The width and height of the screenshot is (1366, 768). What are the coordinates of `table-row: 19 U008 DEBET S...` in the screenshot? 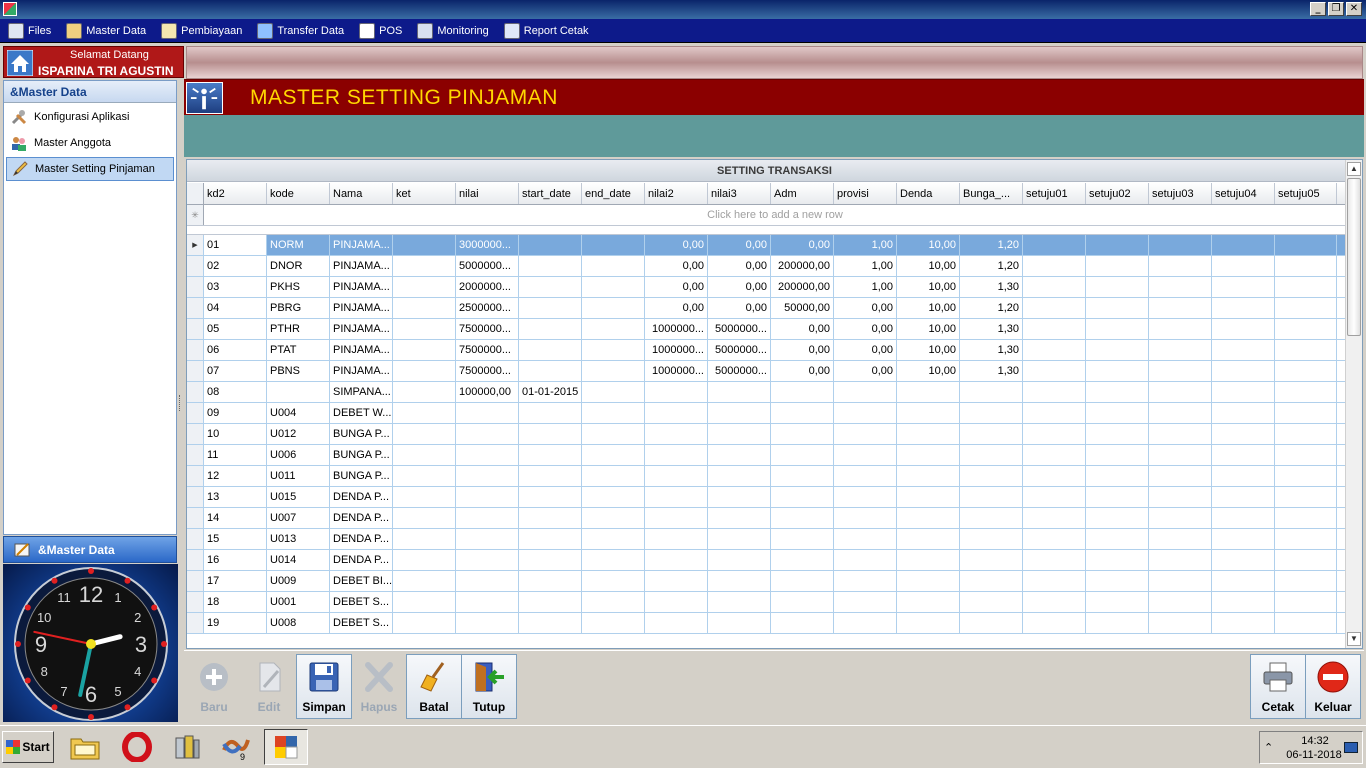 It's located at (767, 623).